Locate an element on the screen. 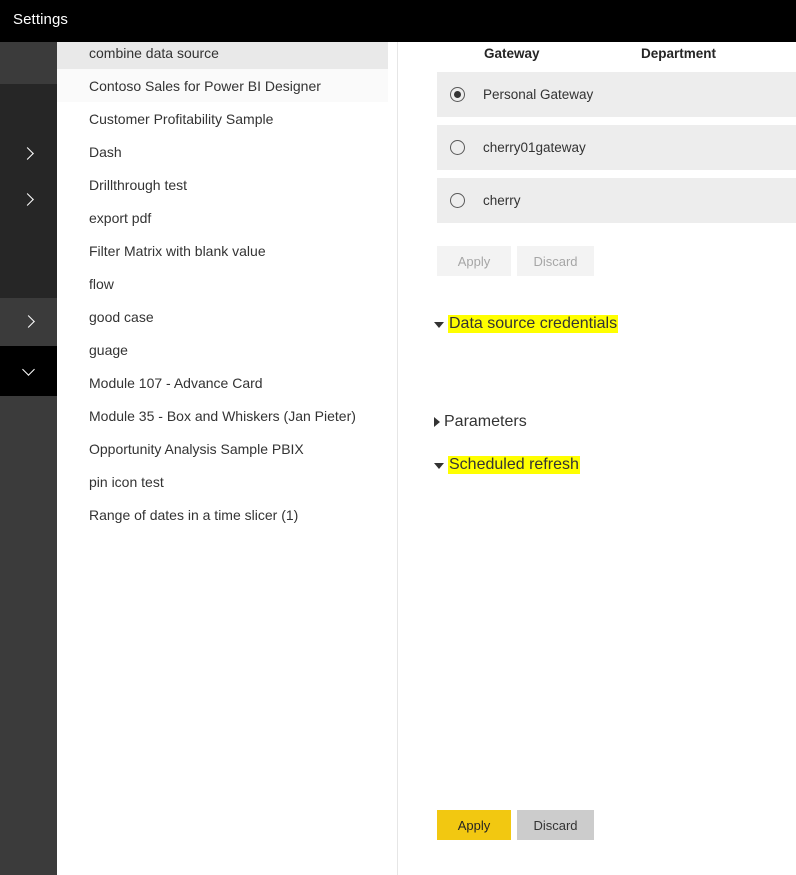 The width and height of the screenshot is (796, 875). list-item: Opportunity Analysis Sample PBIX is located at coordinates (222, 448).